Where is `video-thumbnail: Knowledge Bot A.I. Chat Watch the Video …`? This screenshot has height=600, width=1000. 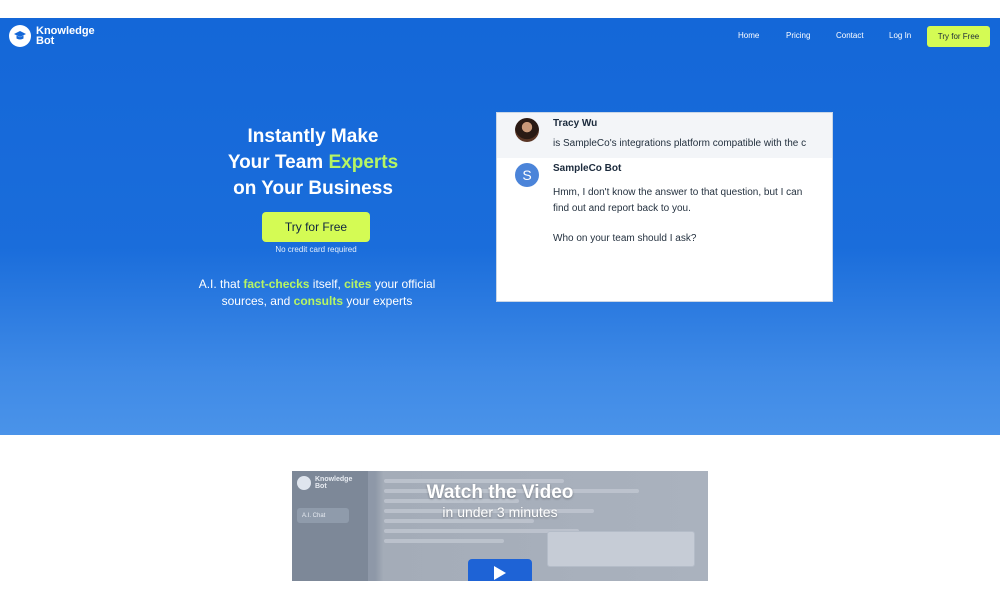 video-thumbnail: Knowledge Bot A.I. Chat Watch the Video … is located at coordinates (500, 526).